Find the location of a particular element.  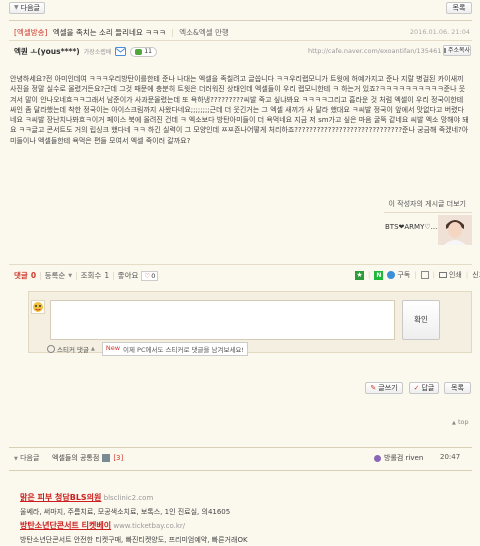

write-button: ✎ 글쓰기 is located at coordinates (384, 388).